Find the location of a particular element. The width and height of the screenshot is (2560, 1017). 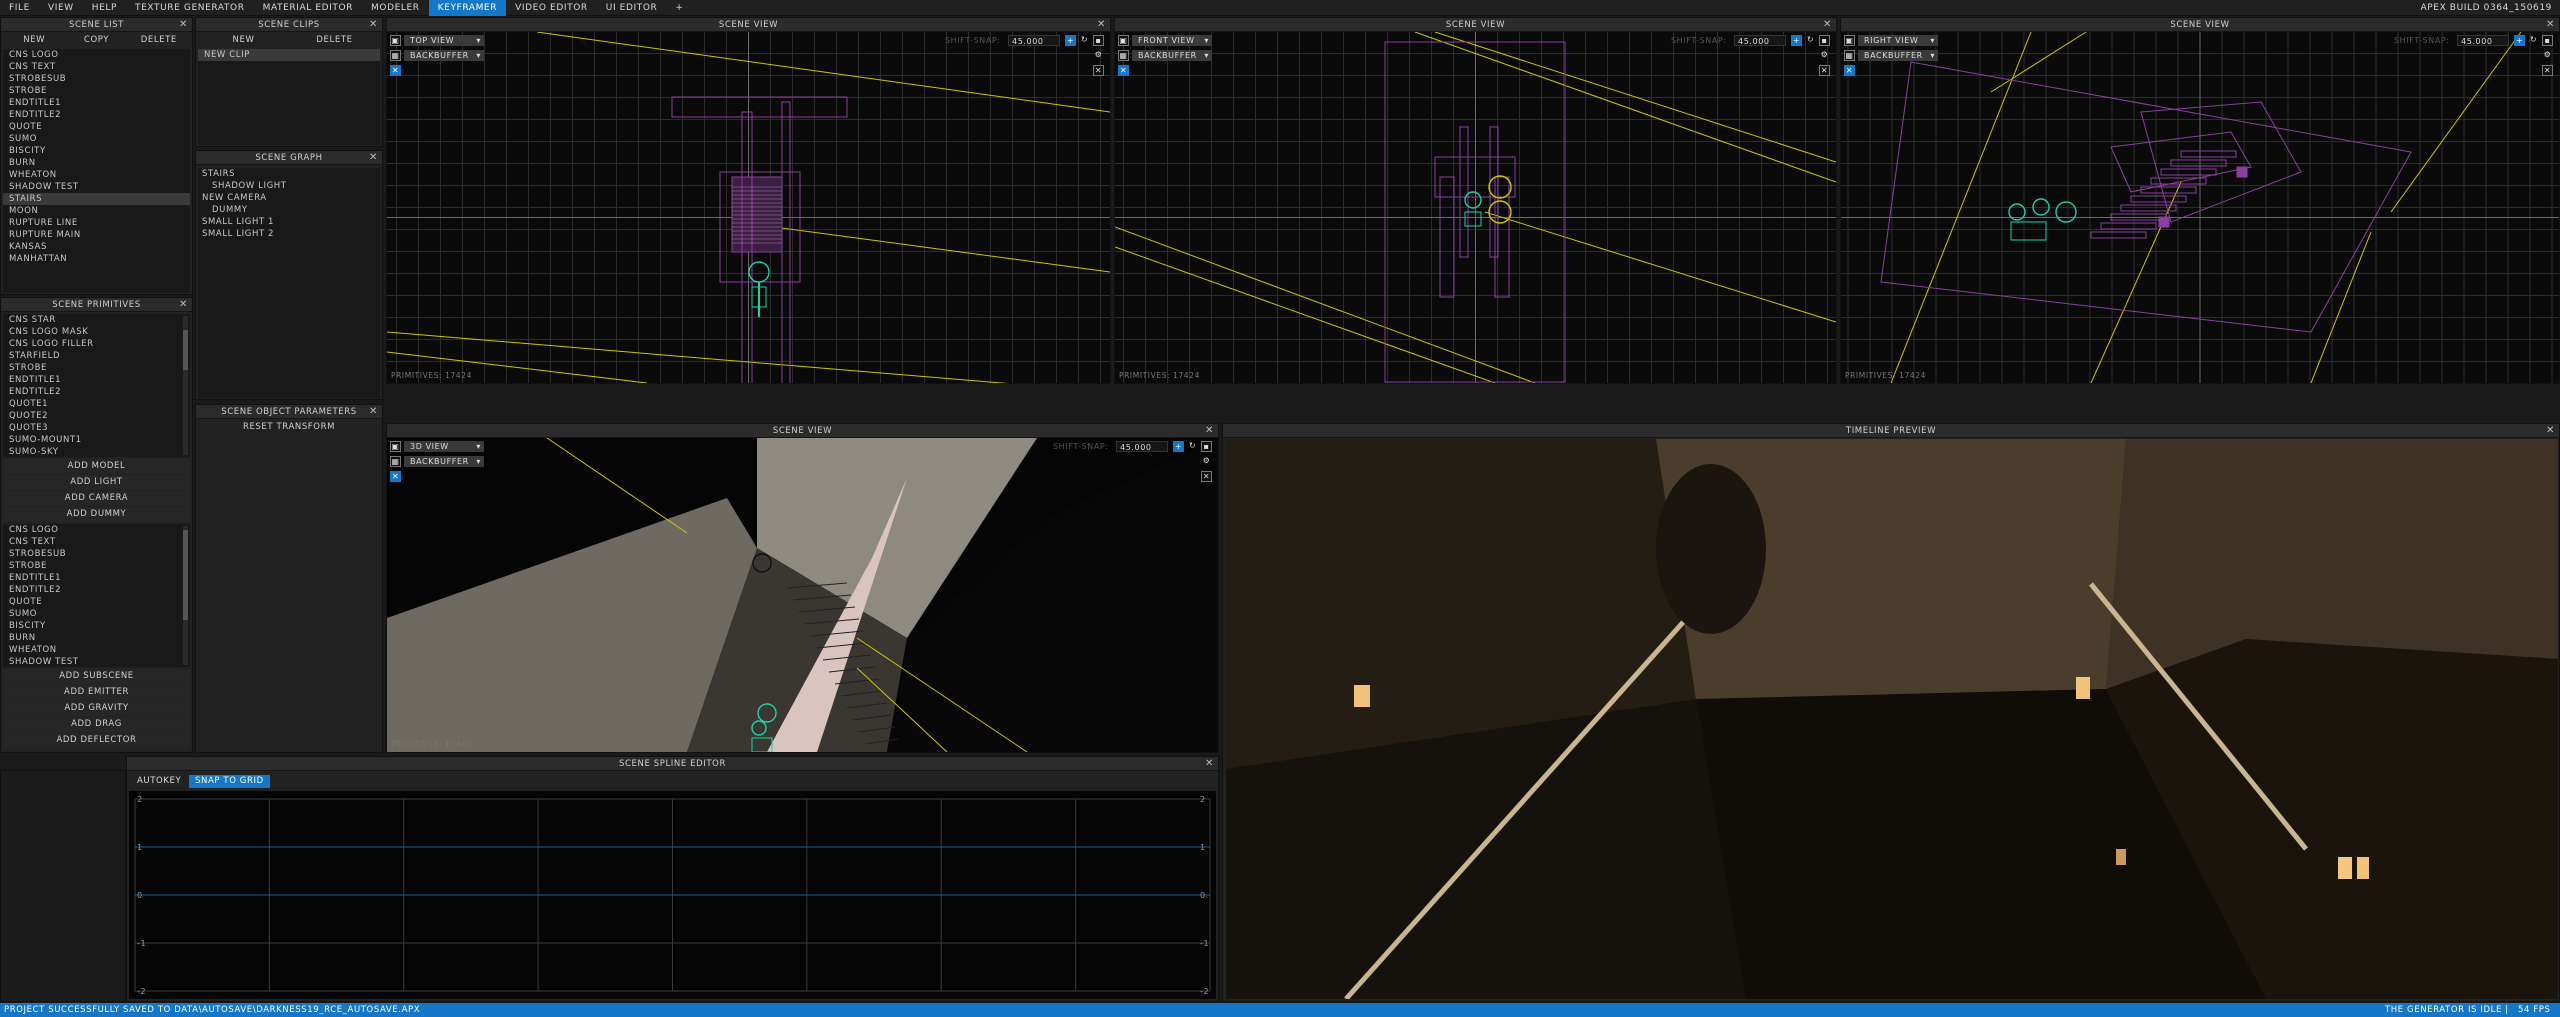

list-item: Stairs is located at coordinates (96, 199).